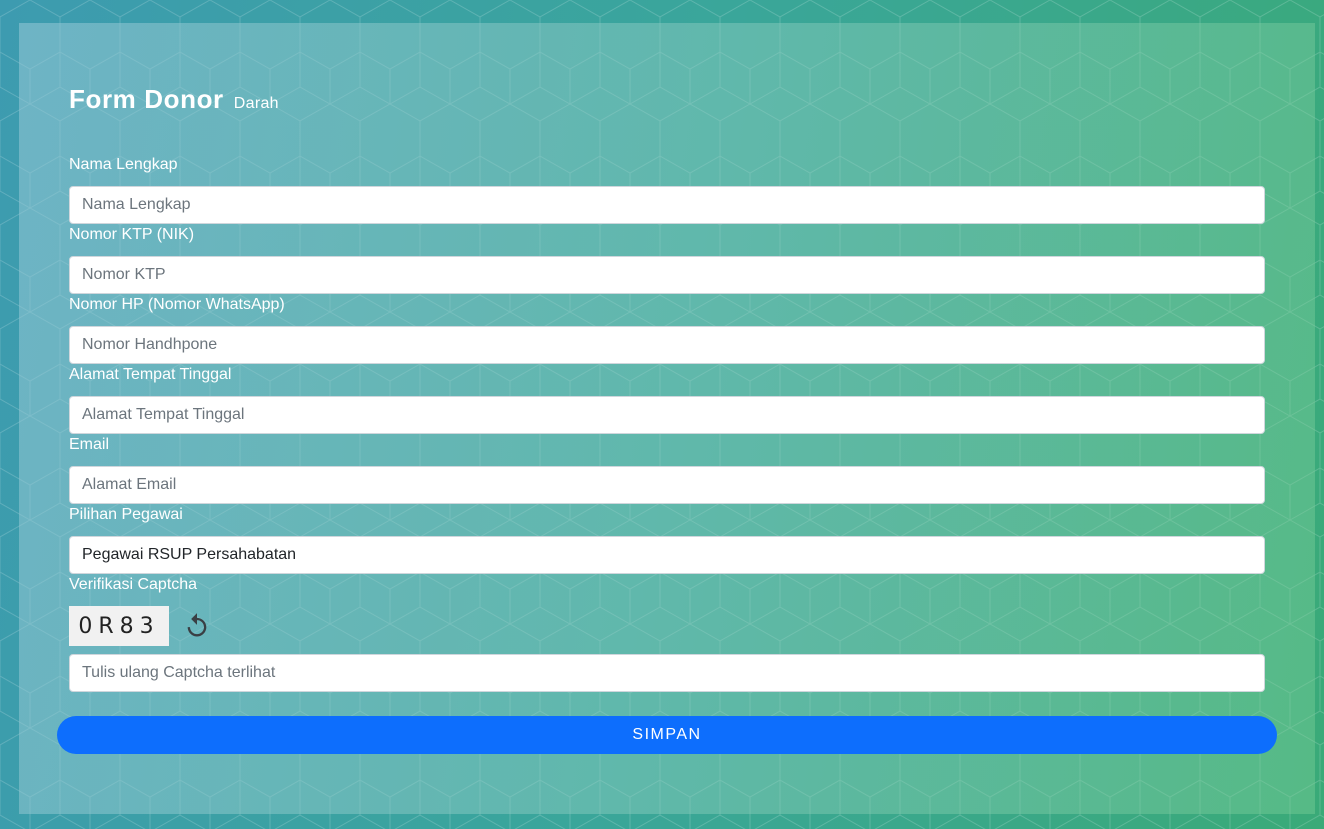 The width and height of the screenshot is (1324, 829). I want to click on captcha-code: 0R83, so click(119, 626).